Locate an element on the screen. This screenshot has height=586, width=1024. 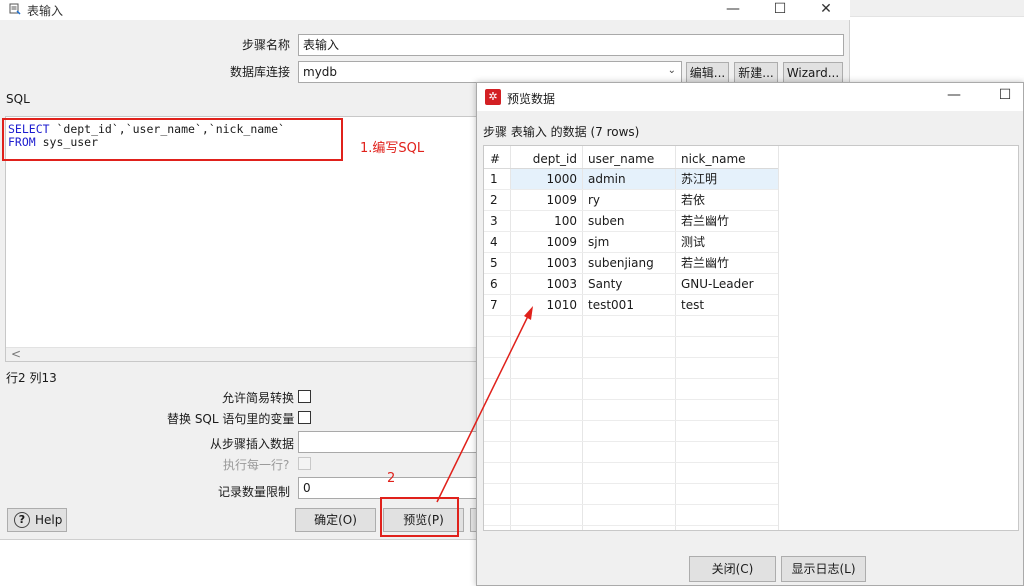
db-connection-select: mydb ⌄ is located at coordinates (490, 72).